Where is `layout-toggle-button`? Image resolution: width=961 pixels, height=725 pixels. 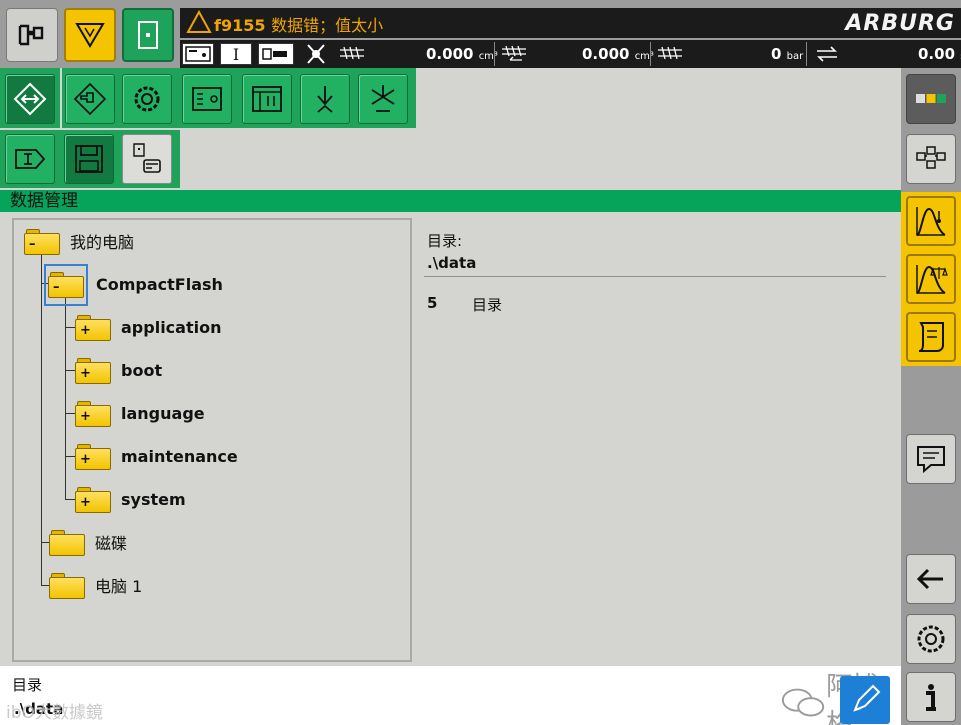
layout-toggle-button is located at coordinates (931, 99).